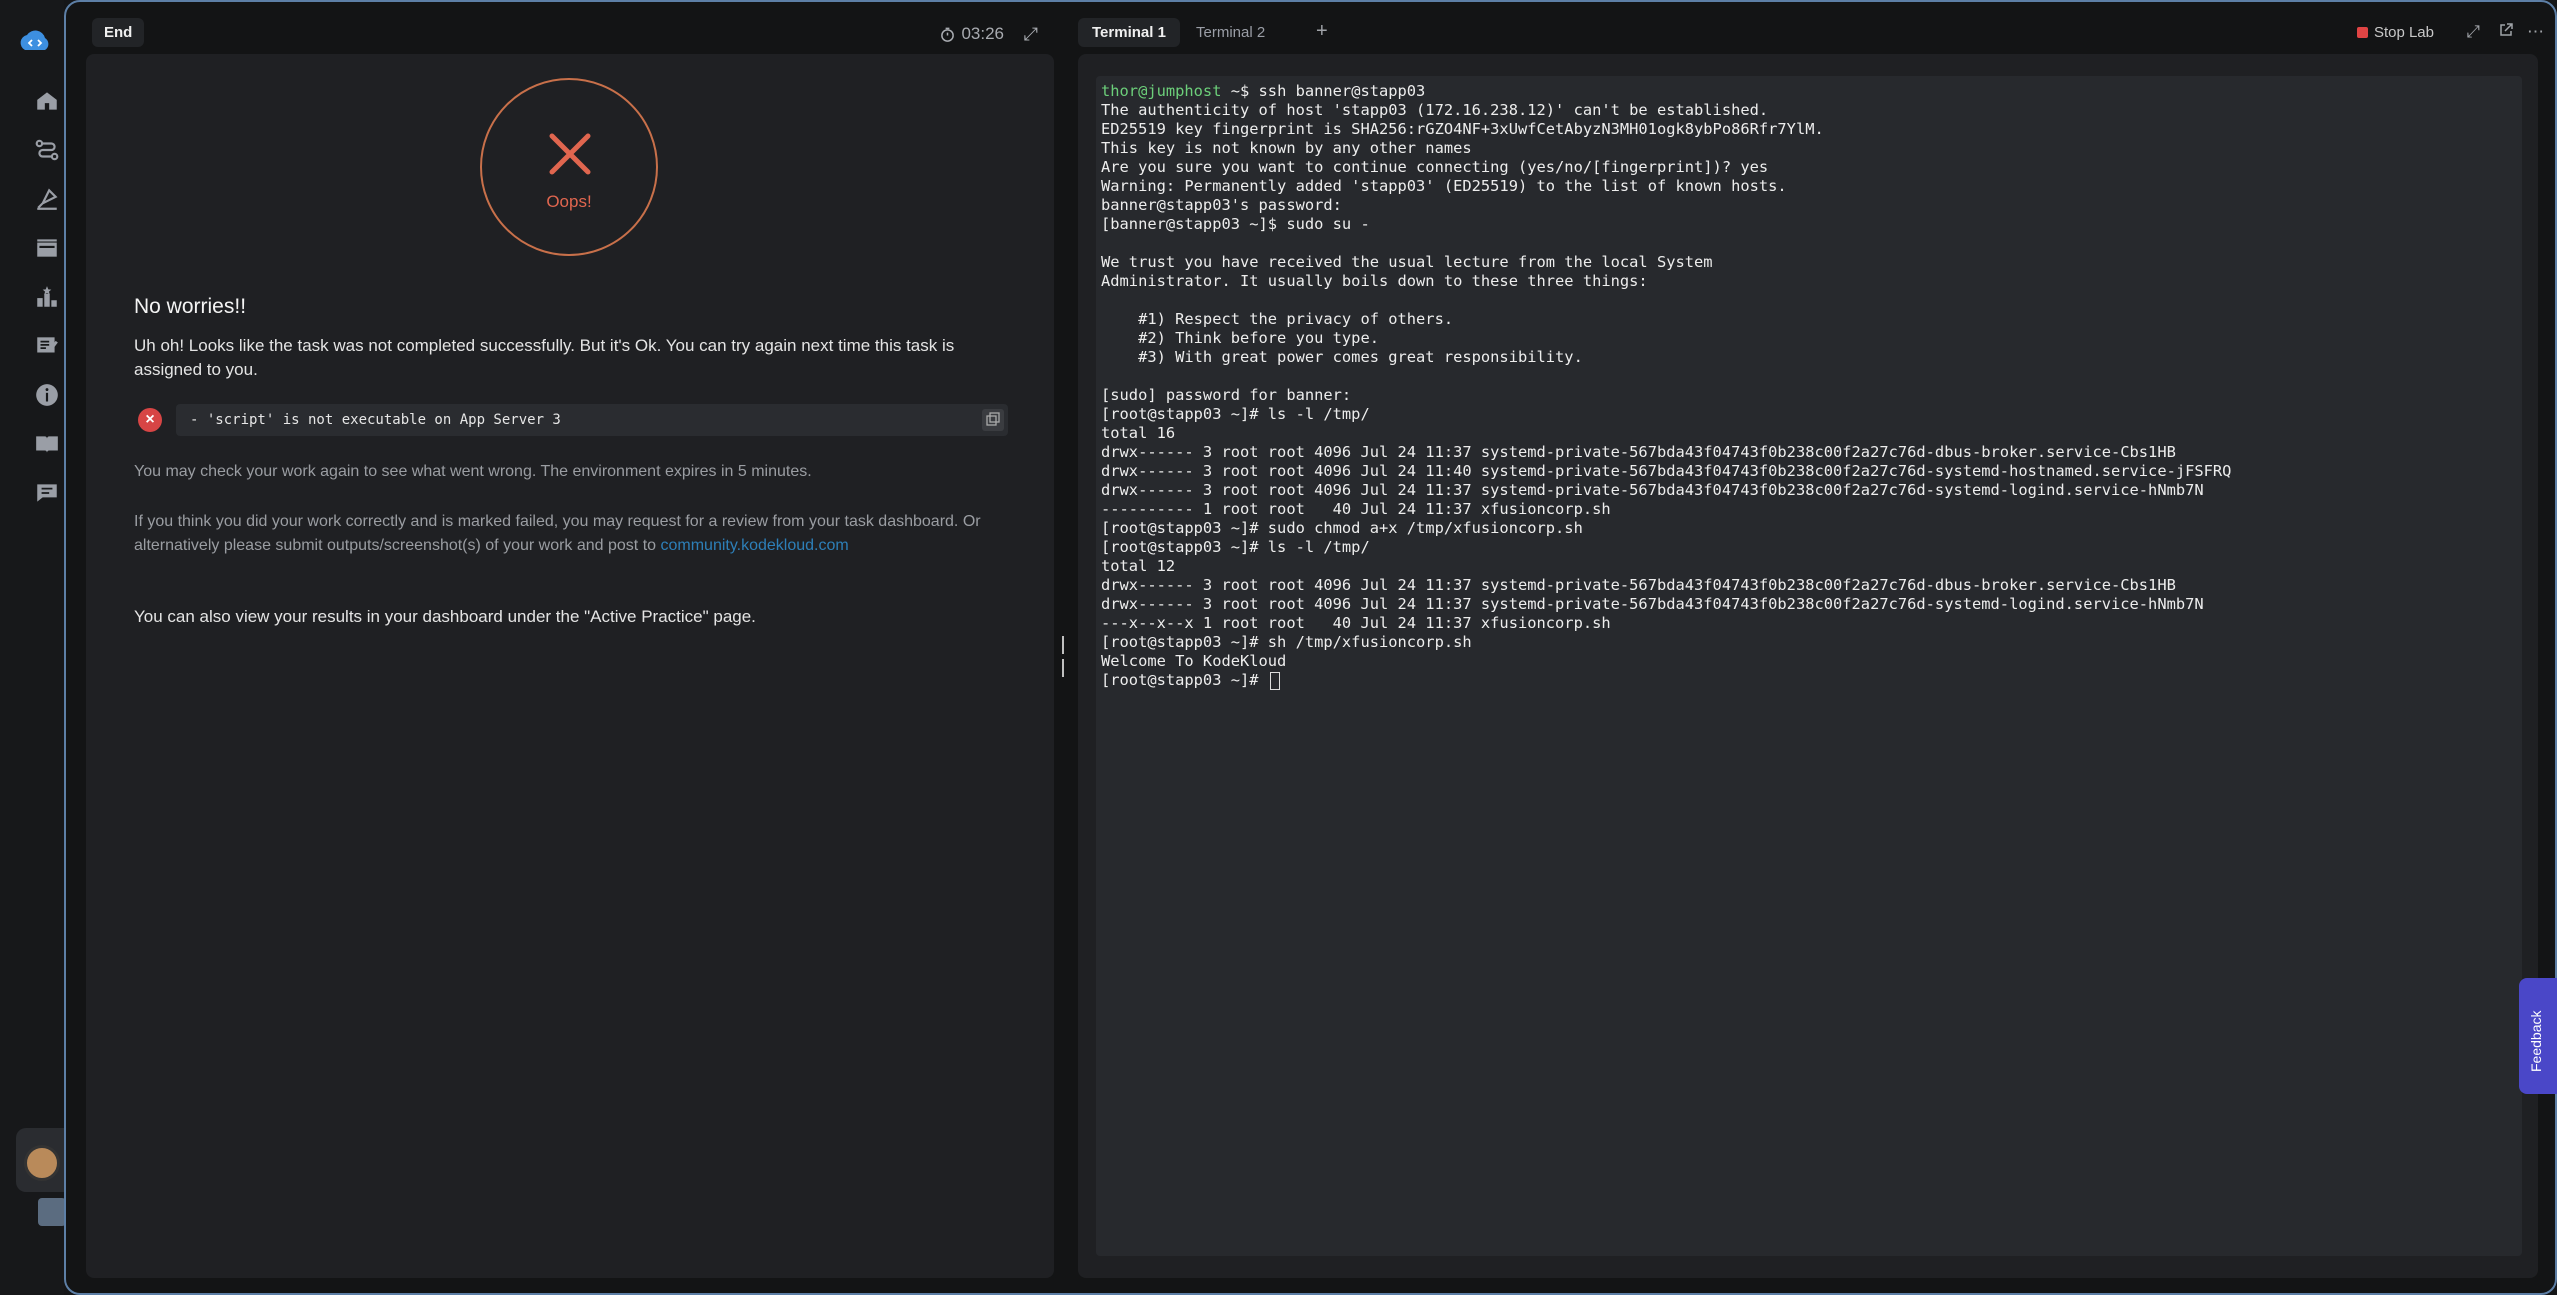  I want to click on copy-icon, so click(993, 420).